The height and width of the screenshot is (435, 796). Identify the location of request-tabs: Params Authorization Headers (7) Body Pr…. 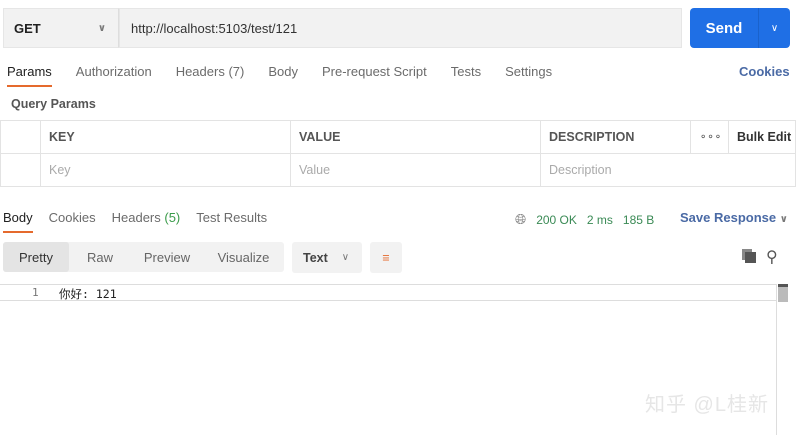
(291, 75).